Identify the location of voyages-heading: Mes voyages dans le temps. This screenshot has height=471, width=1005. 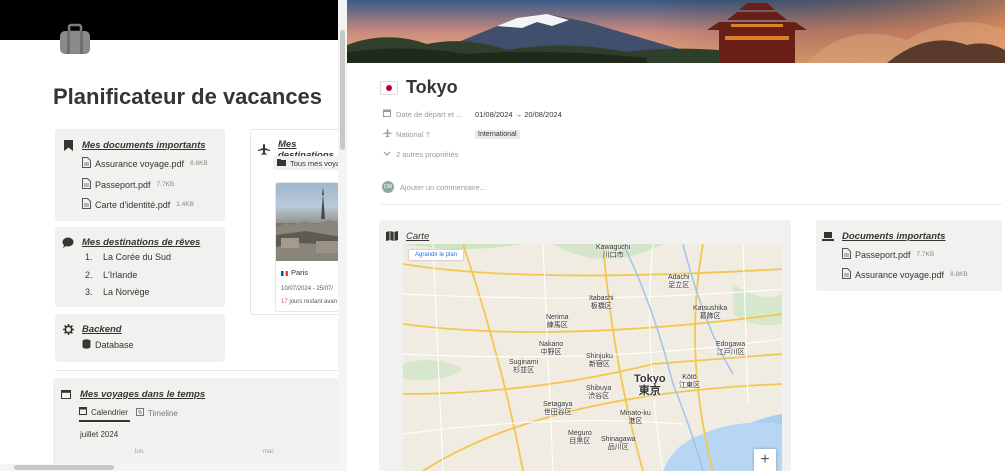
(132, 394).